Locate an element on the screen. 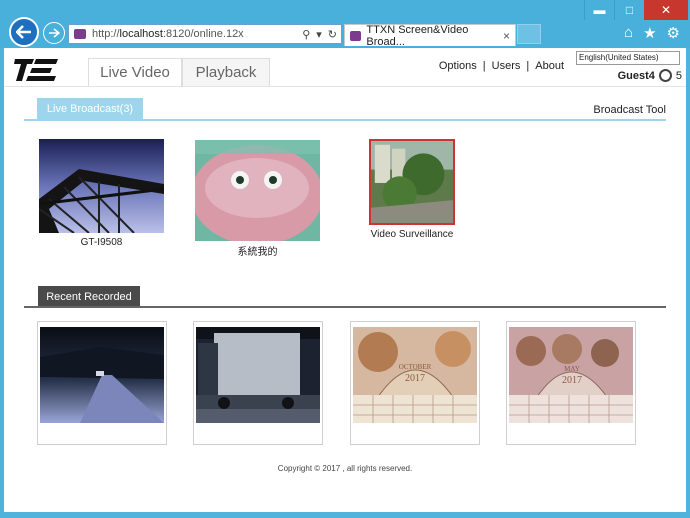 This screenshot has width=690, height=518. recent-section-divider is located at coordinates (345, 307).